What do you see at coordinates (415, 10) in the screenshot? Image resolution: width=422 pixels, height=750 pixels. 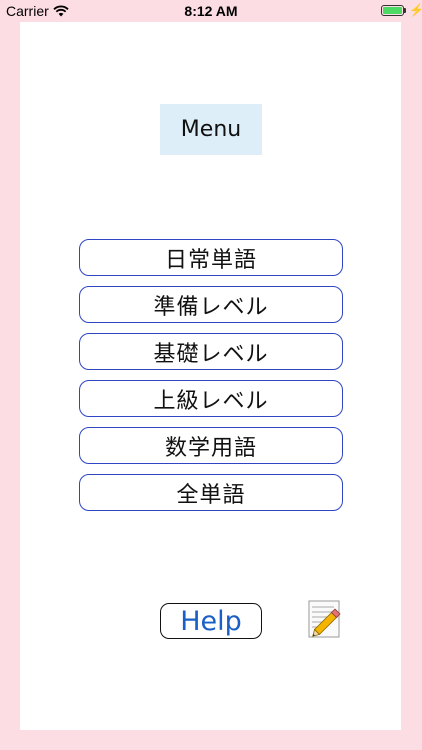 I see `charging-icon: ⚡` at bounding box center [415, 10].